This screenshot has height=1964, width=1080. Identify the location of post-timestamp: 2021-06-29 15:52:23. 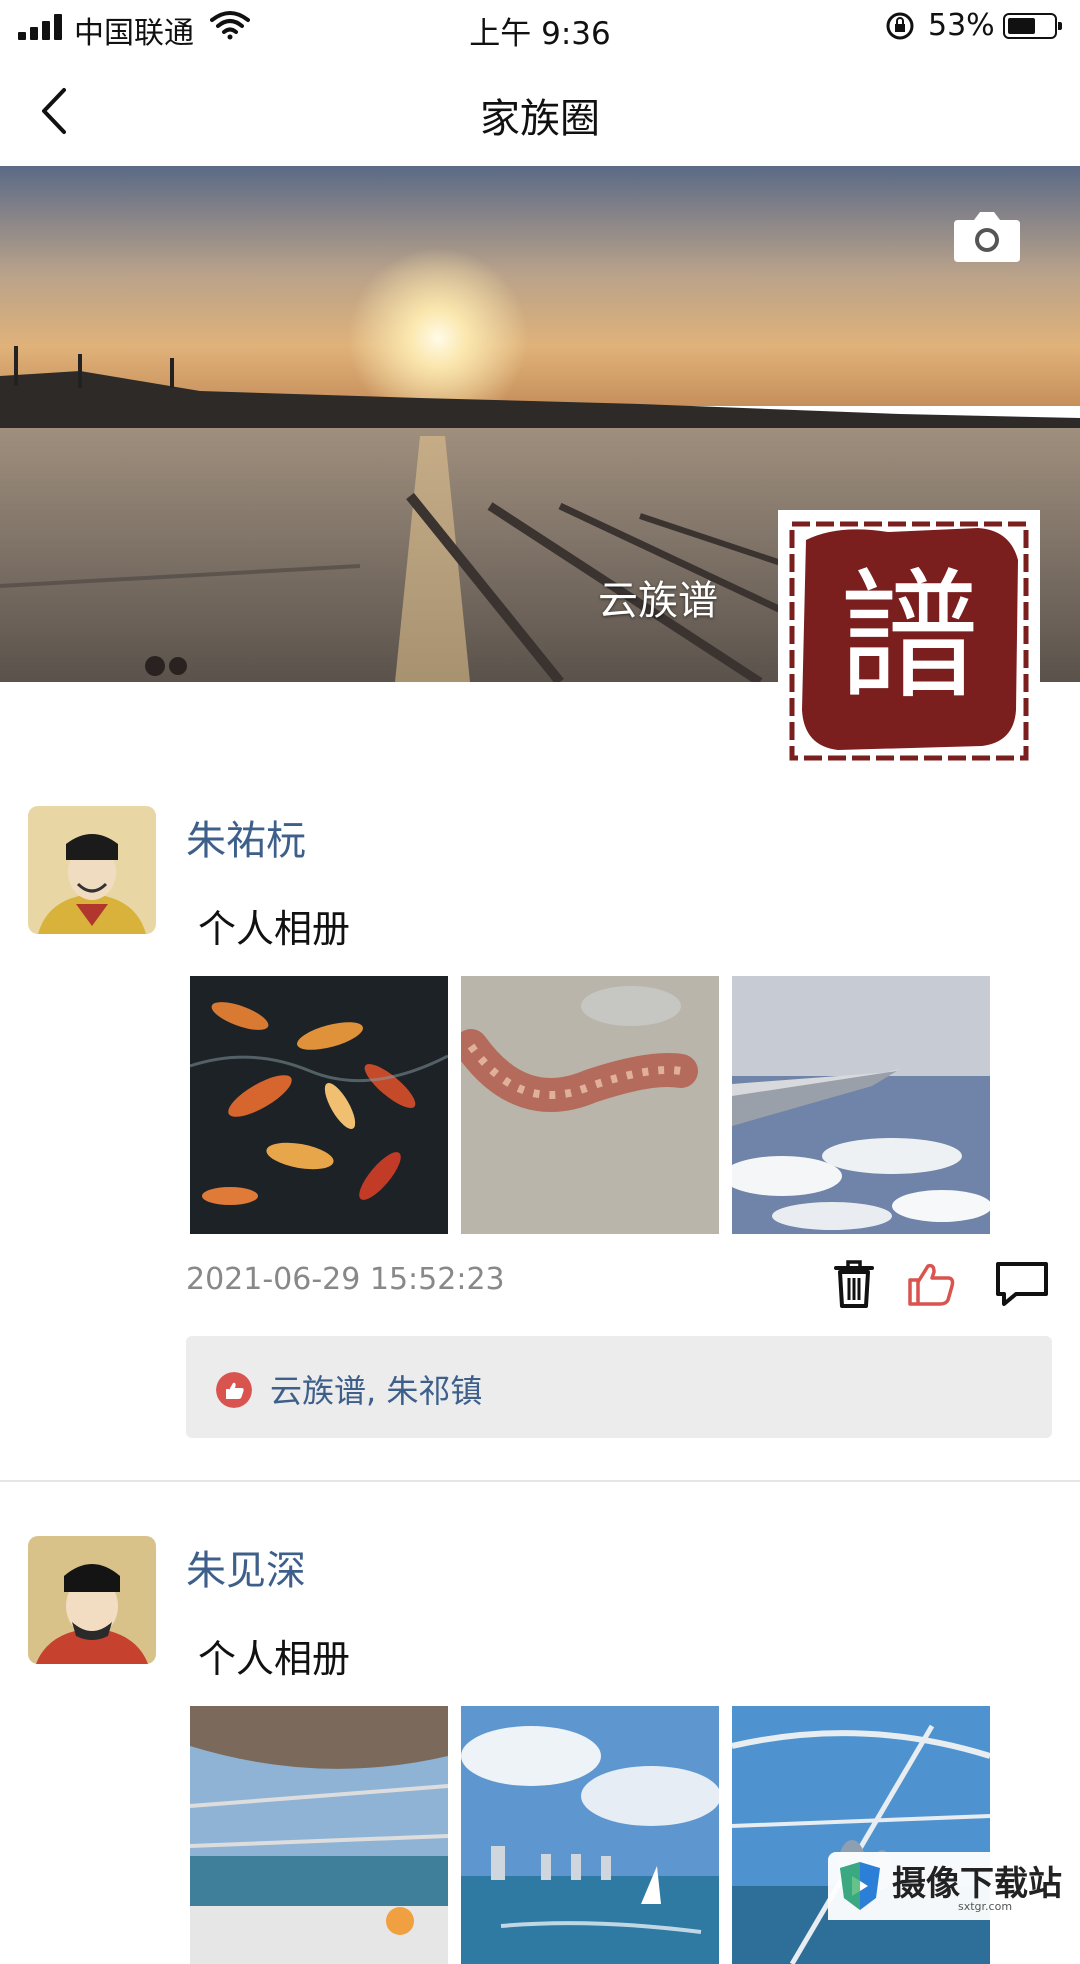
(345, 1279).